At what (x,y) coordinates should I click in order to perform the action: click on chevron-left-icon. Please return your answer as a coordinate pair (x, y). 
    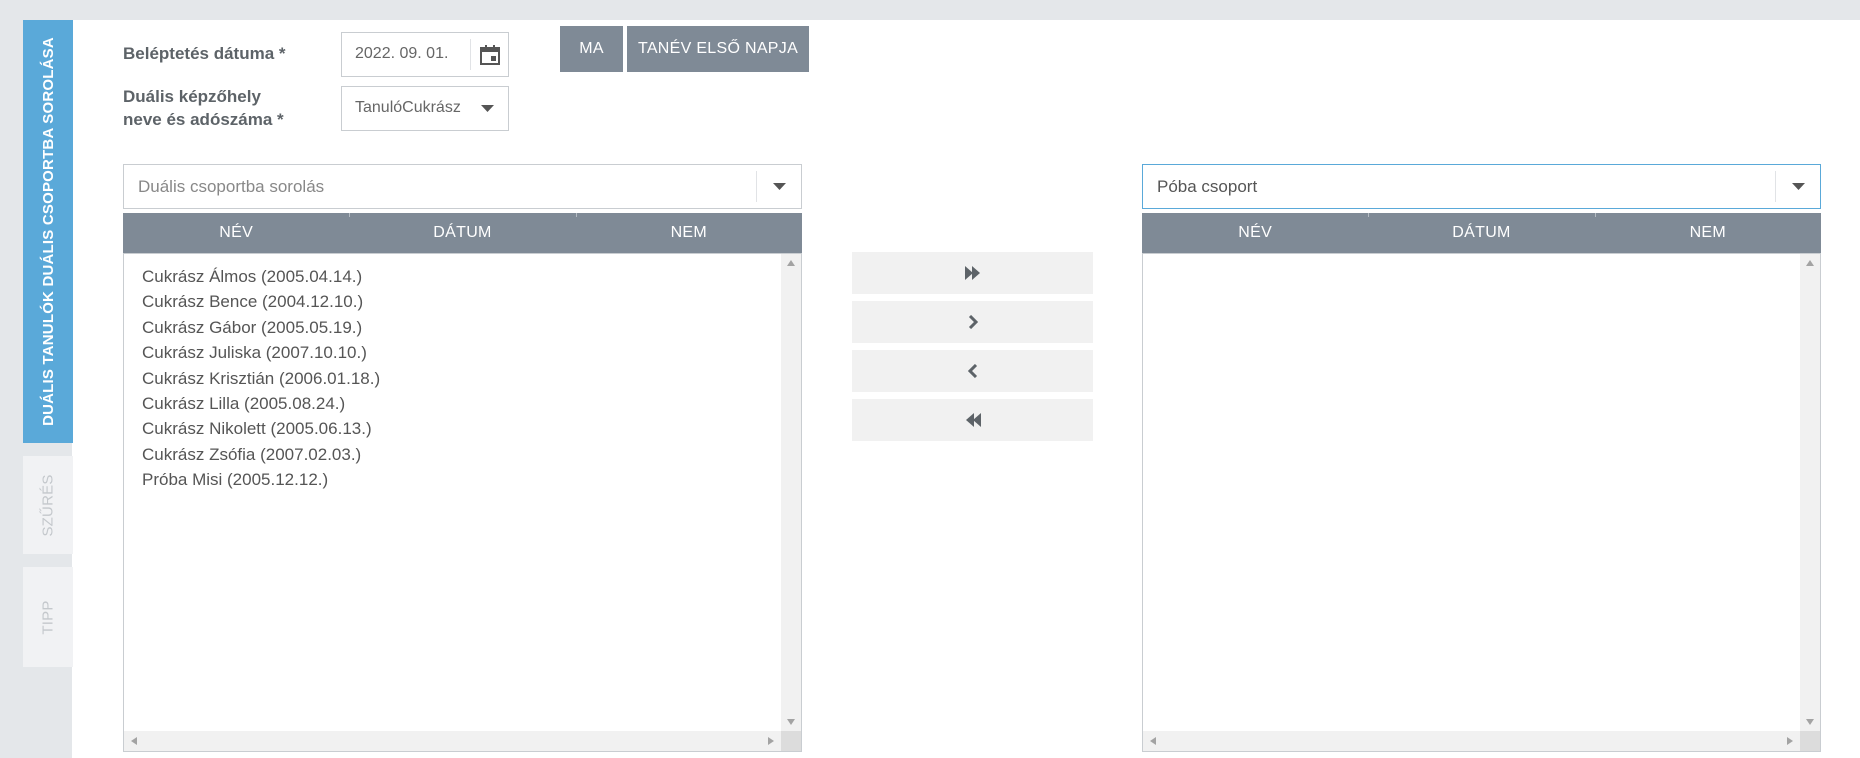
    Looking at the image, I should click on (972, 371).